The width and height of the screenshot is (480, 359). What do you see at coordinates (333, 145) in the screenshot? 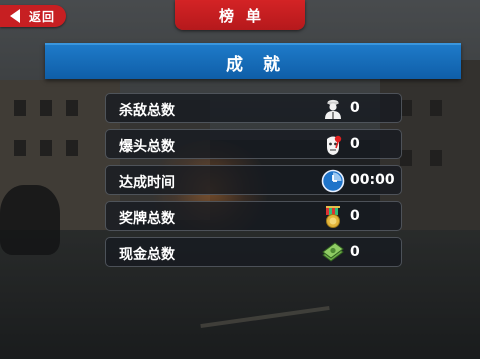
I see `headshot-icon` at bounding box center [333, 145].